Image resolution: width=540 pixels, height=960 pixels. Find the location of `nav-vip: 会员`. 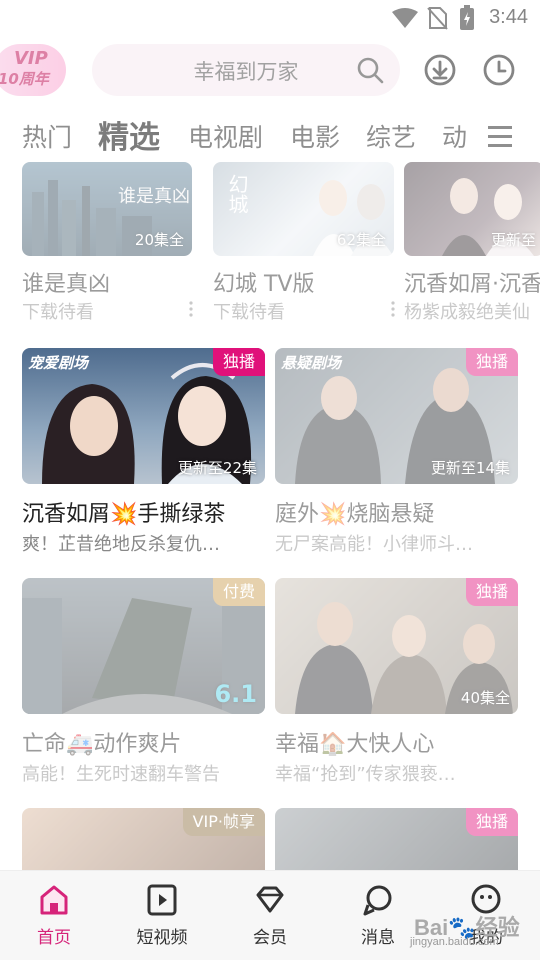

nav-vip: 会员 is located at coordinates (270, 915).